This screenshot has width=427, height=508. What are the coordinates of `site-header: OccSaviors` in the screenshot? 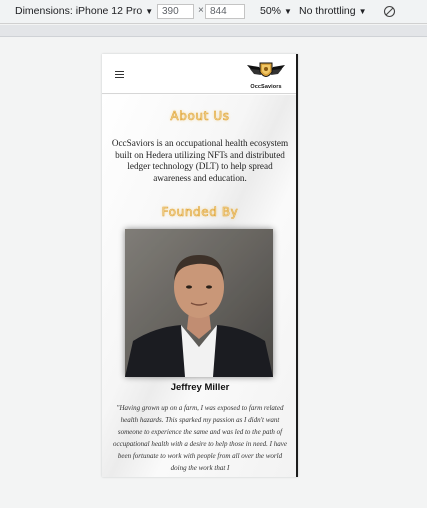 It's located at (200, 74).